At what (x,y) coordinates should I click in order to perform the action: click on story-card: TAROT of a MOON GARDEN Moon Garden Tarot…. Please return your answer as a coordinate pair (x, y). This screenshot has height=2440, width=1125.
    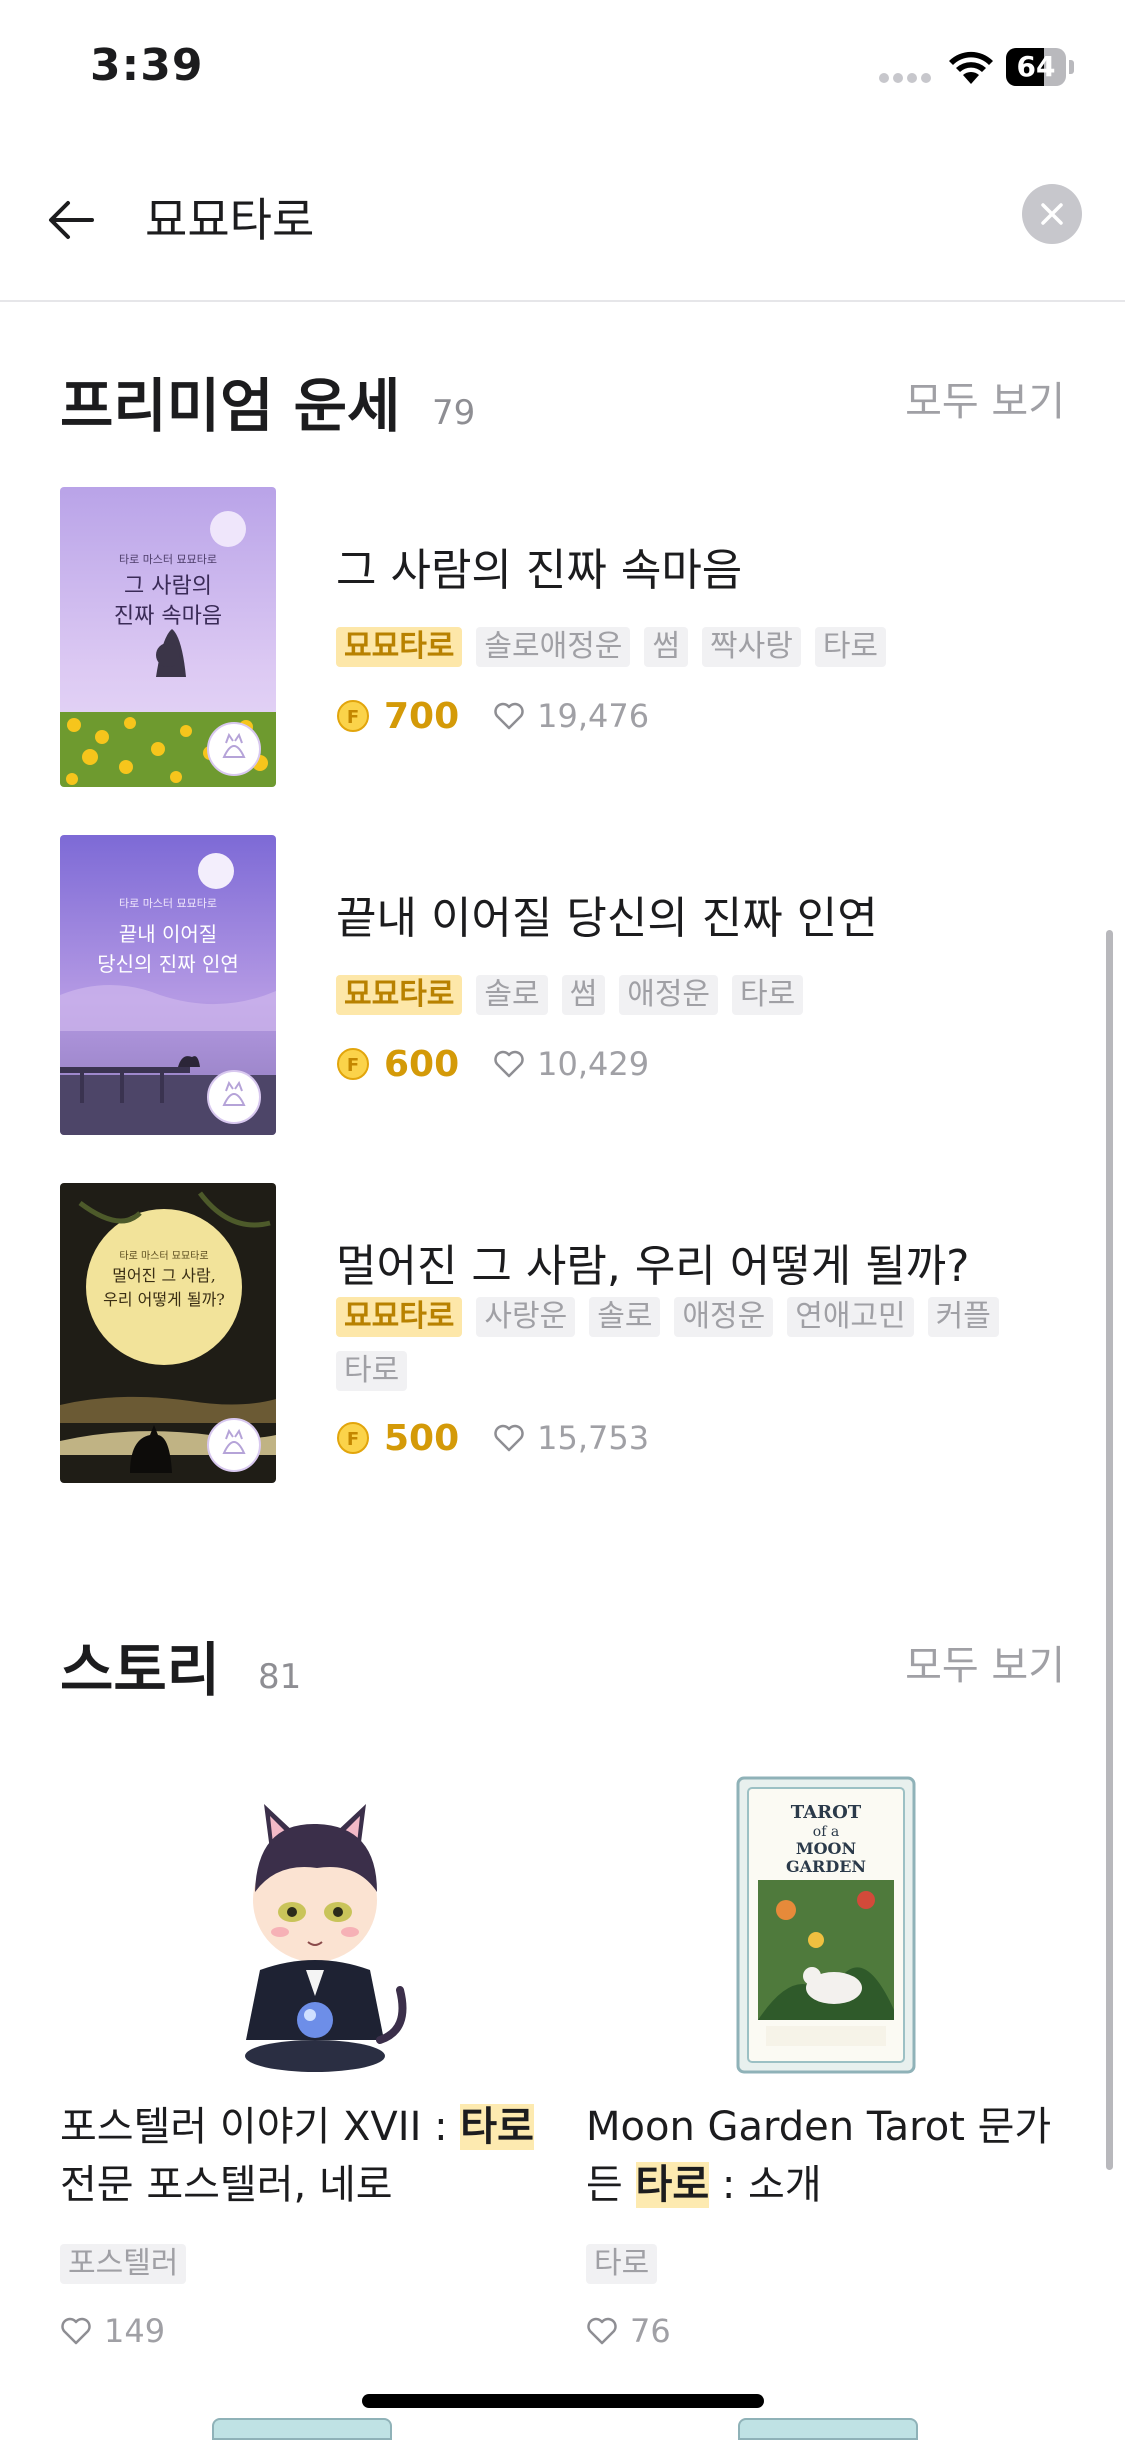
    Looking at the image, I should click on (826, 2070).